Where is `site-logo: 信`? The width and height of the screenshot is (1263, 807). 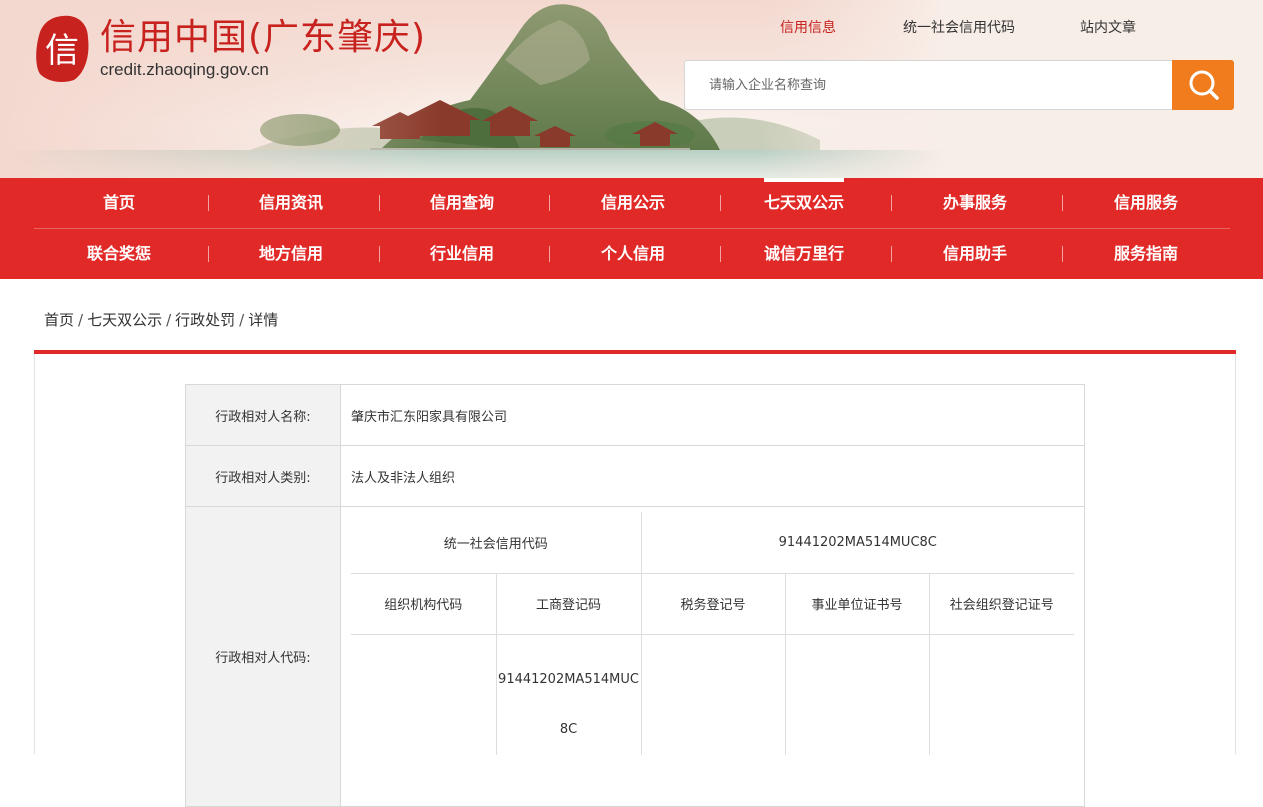 site-logo: 信 is located at coordinates (62, 49).